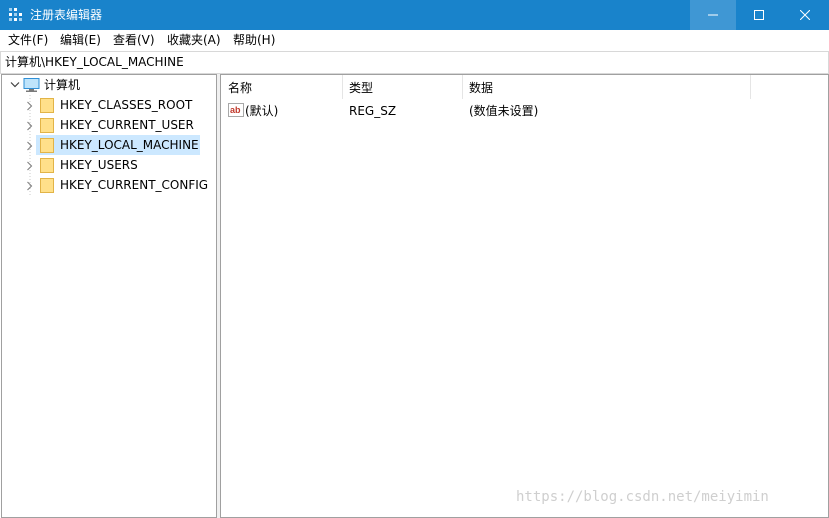 This screenshot has height=518, width=829. I want to click on menu-bar: 文件(F) 编辑(E) 查看(V) 收藏夹(A) 帮助(H), so click(414, 40).